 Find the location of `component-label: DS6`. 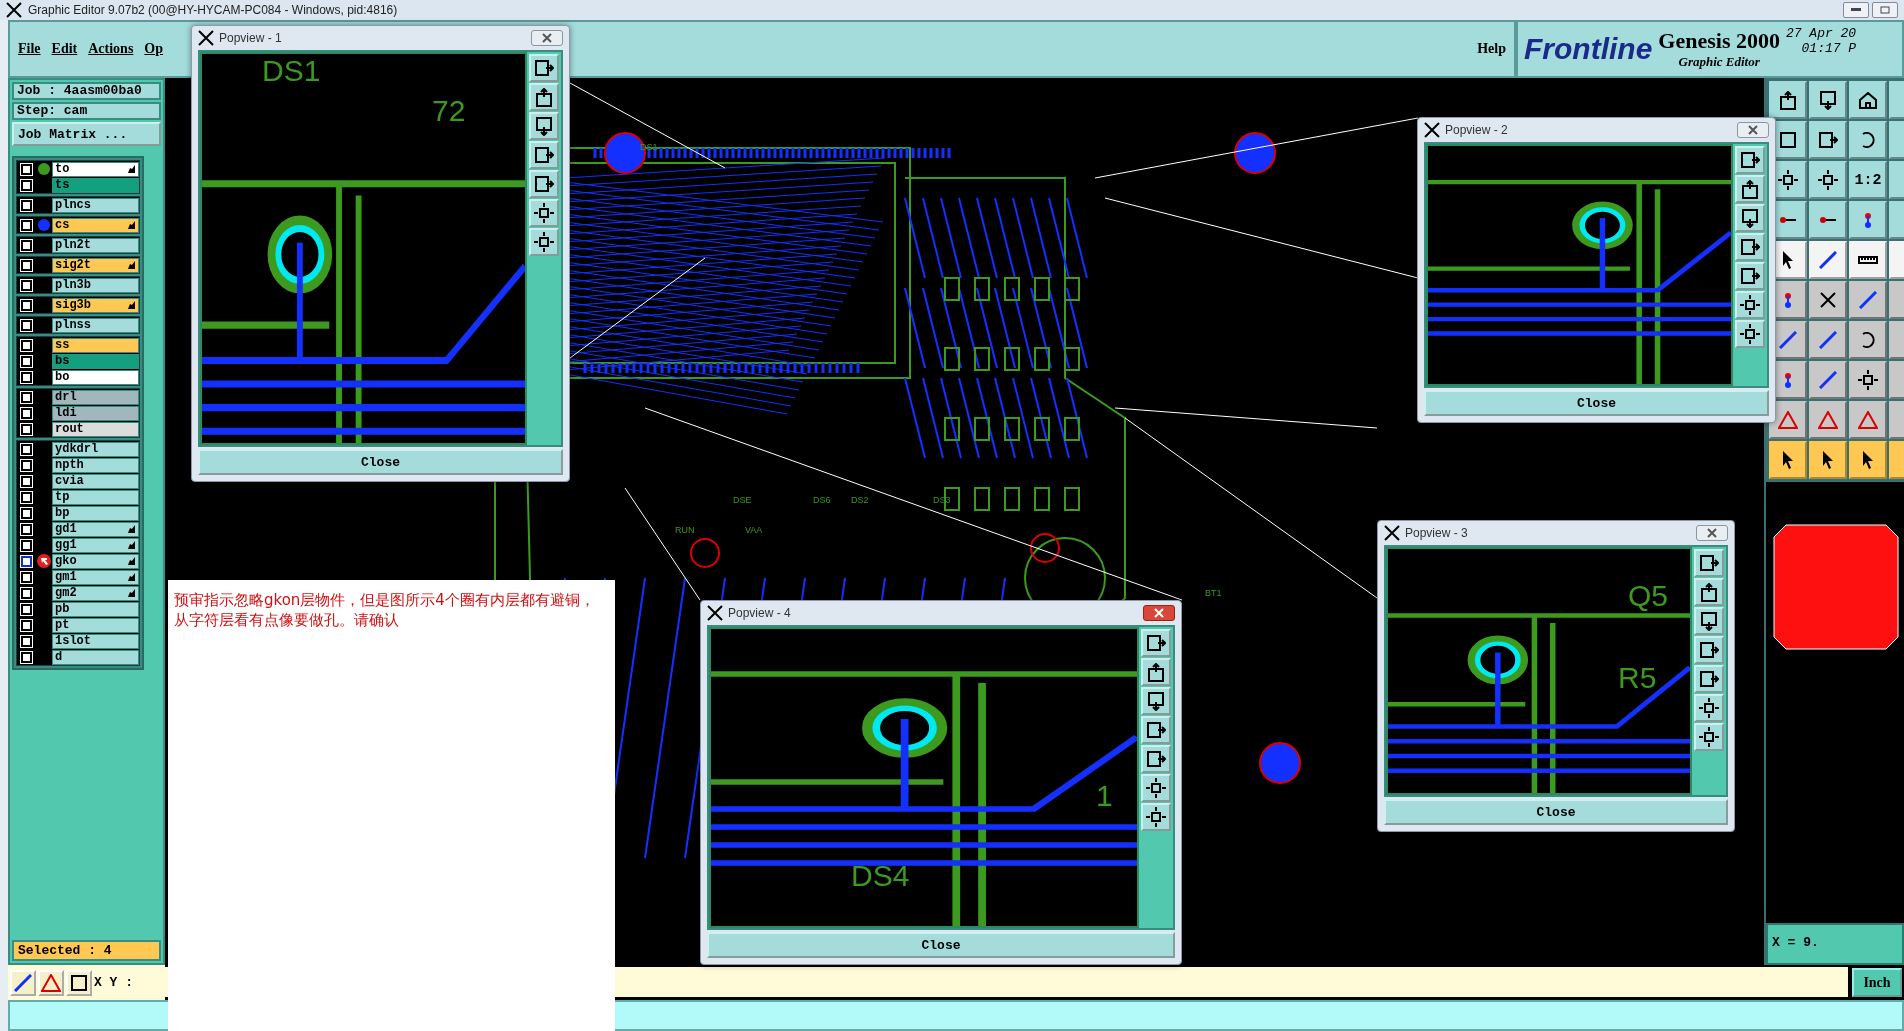

component-label: DS6 is located at coordinates (822, 500).